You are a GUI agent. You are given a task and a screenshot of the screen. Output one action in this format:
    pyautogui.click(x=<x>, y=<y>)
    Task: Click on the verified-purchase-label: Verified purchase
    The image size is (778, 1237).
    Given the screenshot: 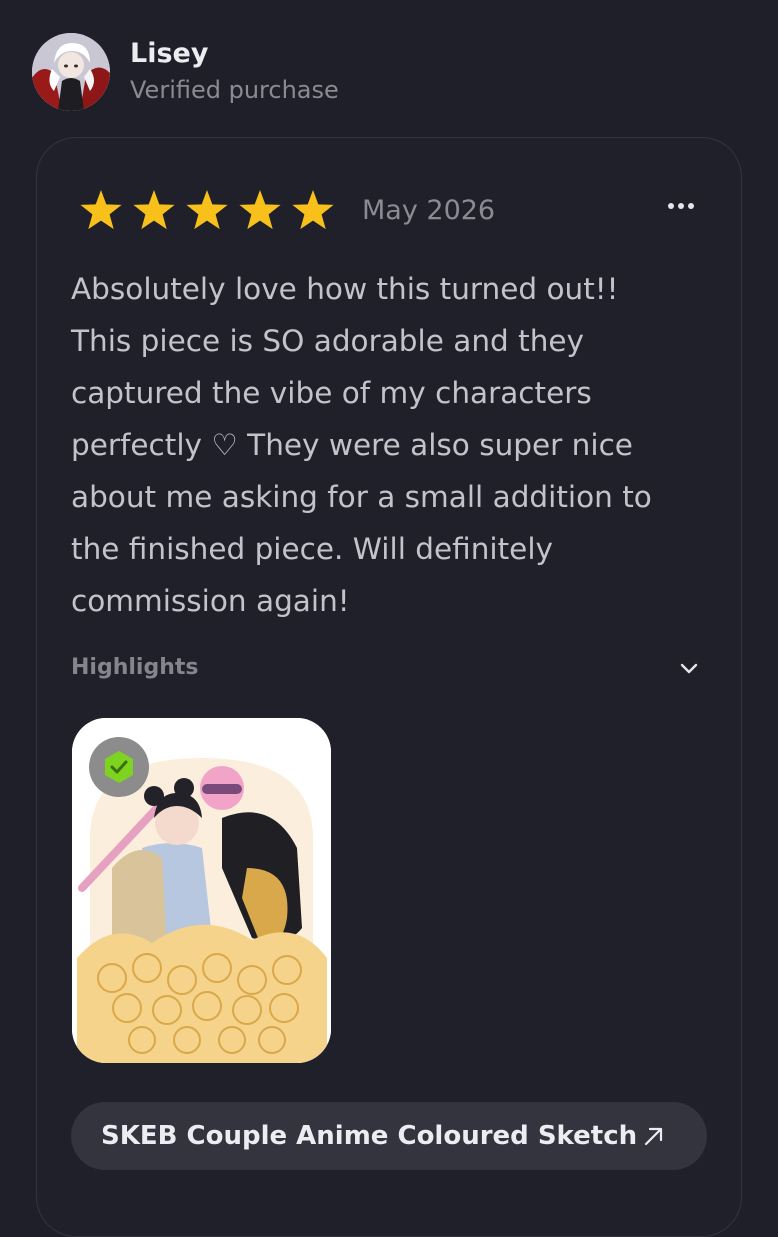 What is the action you would take?
    pyautogui.click(x=234, y=89)
    